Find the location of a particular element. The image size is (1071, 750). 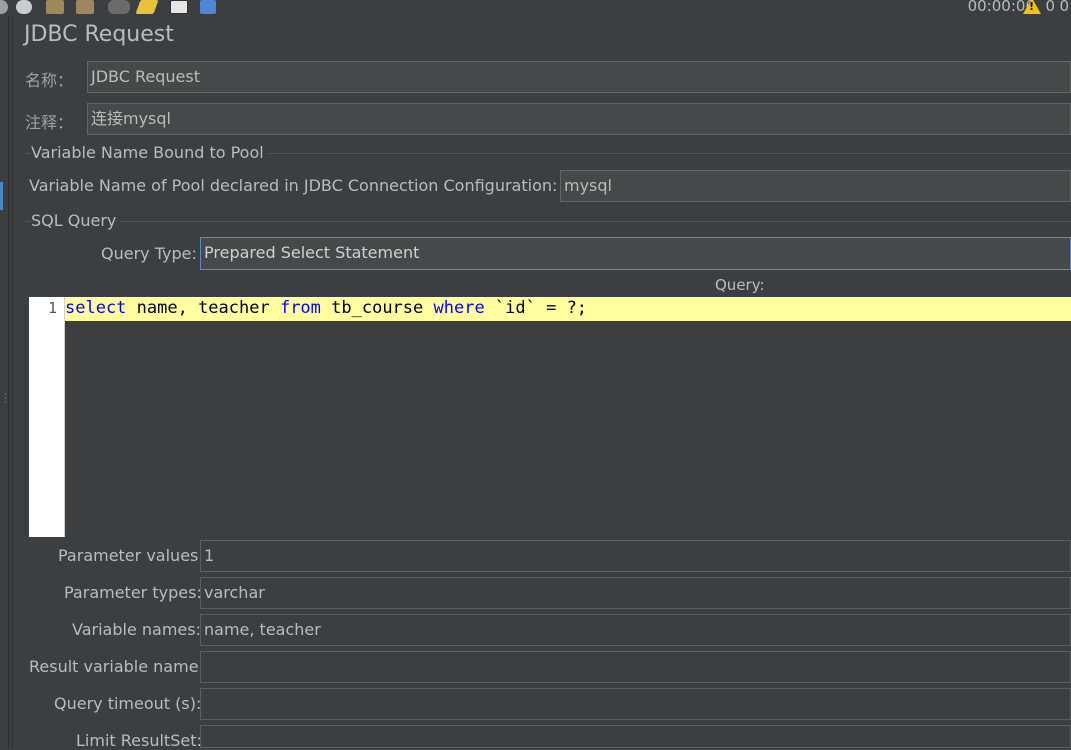

warning-count: 0 is located at coordinates (1050, 7).